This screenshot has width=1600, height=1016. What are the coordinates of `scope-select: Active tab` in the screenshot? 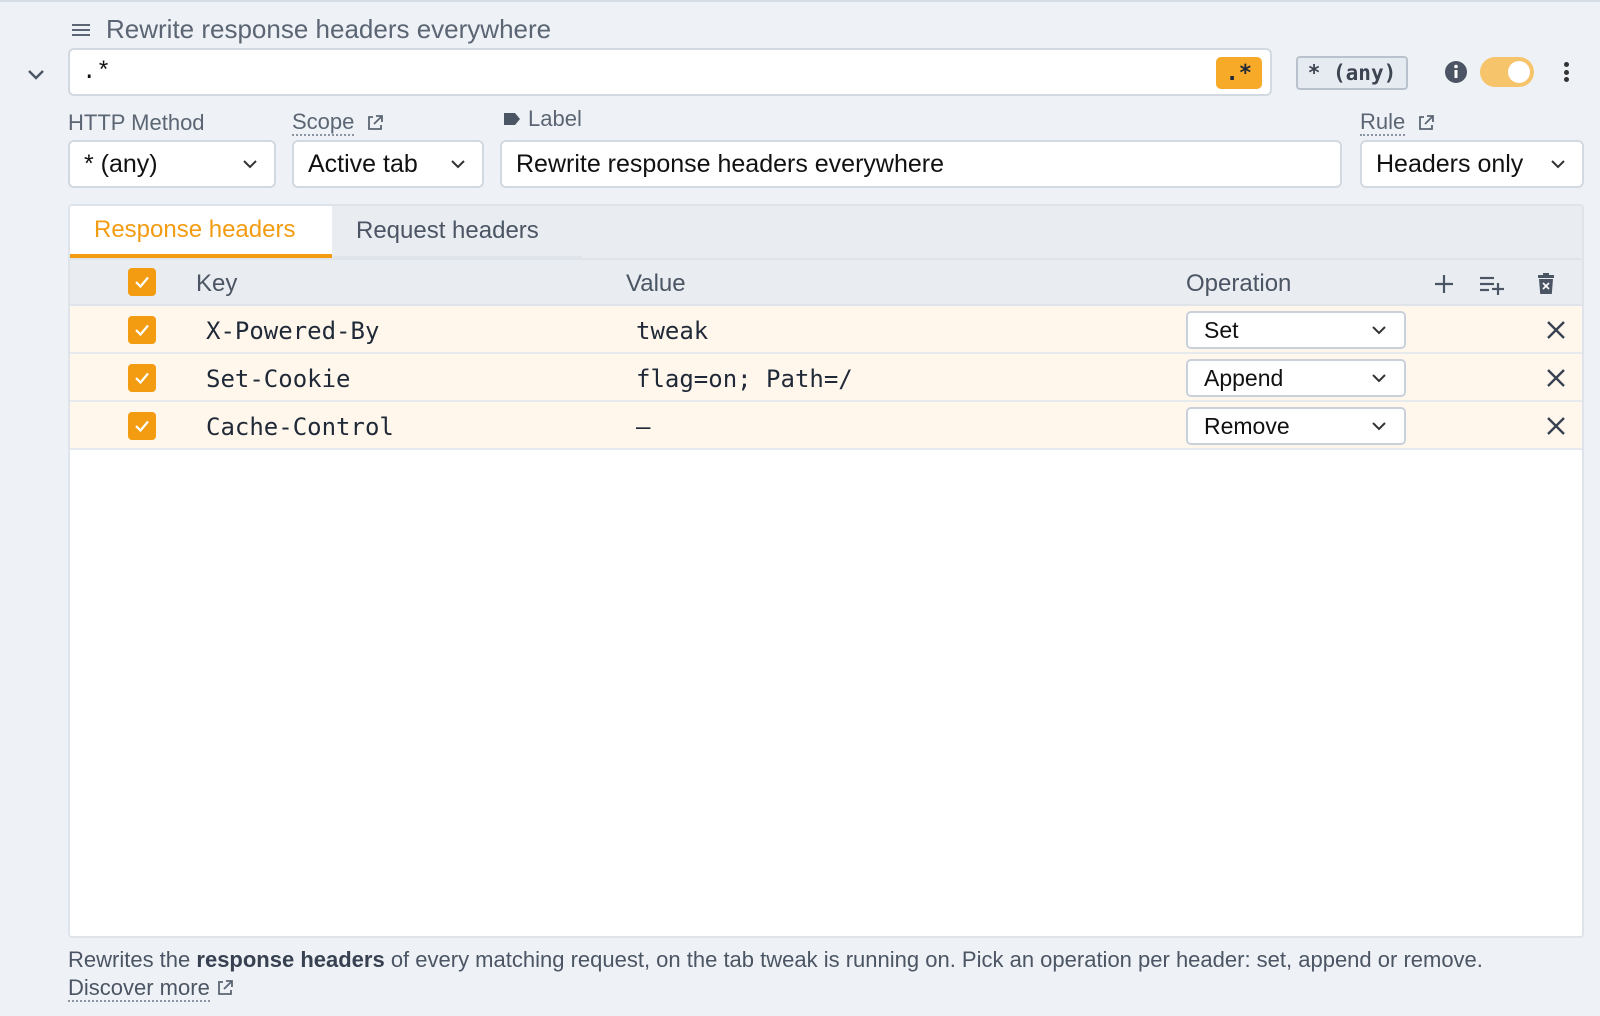 It's located at (388, 164).